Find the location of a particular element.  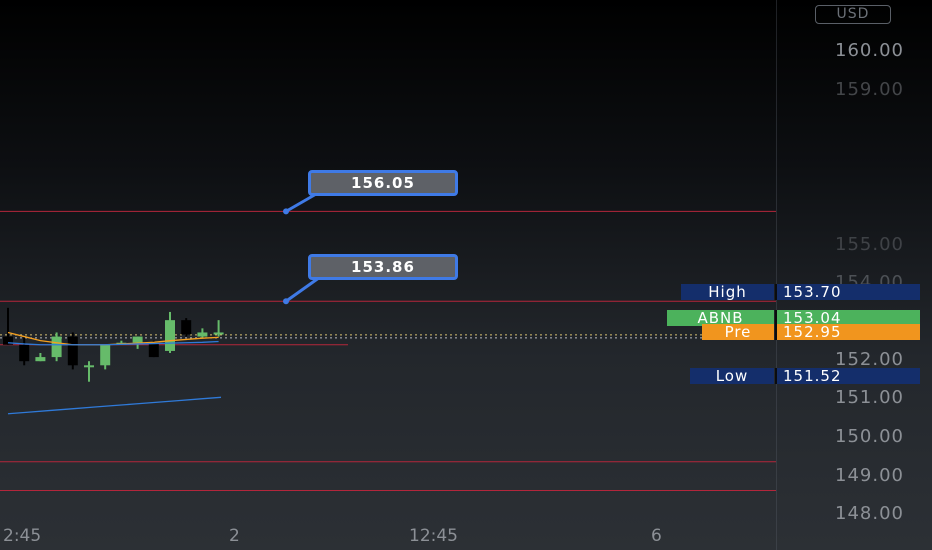

price-axis-label: 160.00 is located at coordinates (869, 50).